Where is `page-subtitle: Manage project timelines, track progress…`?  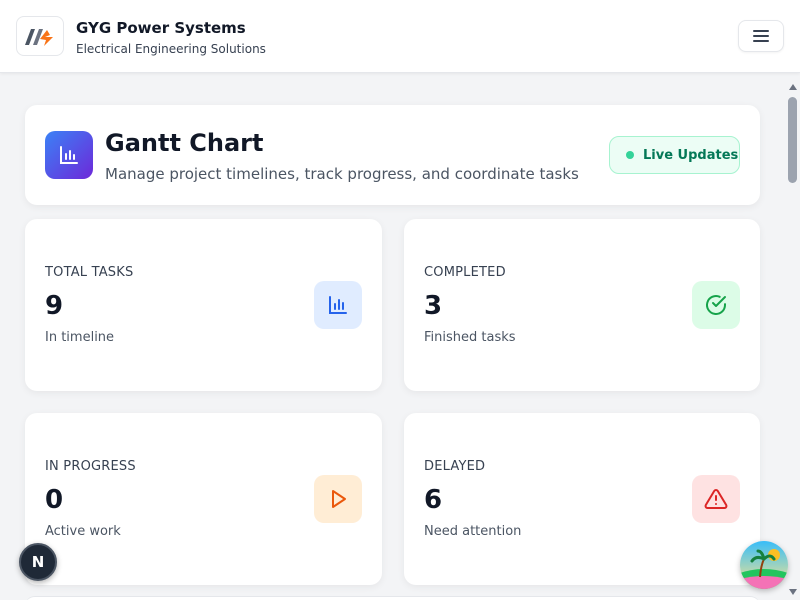 page-subtitle: Manage project timelines, track progress… is located at coordinates (342, 174).